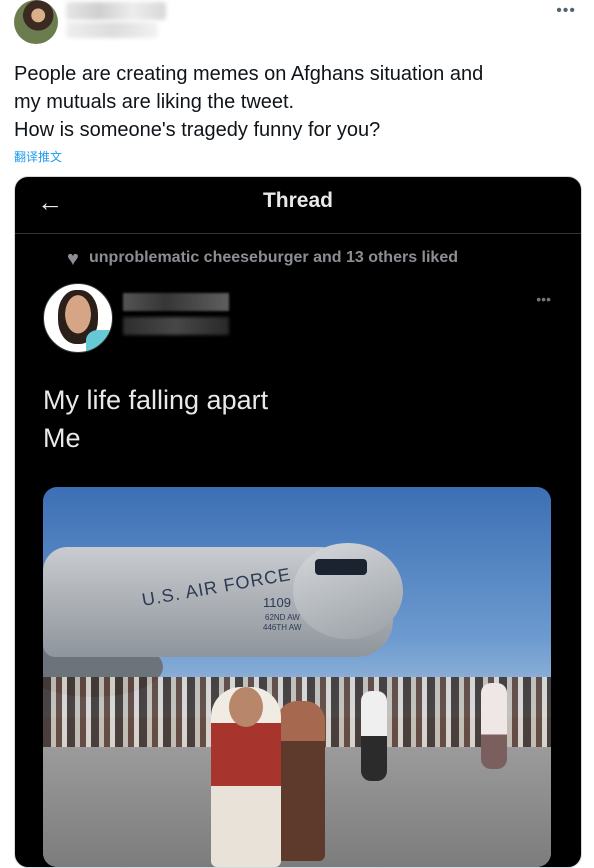 Image resolution: width=594 pixels, height=868 pixels. What do you see at coordinates (116, 11) in the screenshot?
I see `author-name-redacted` at bounding box center [116, 11].